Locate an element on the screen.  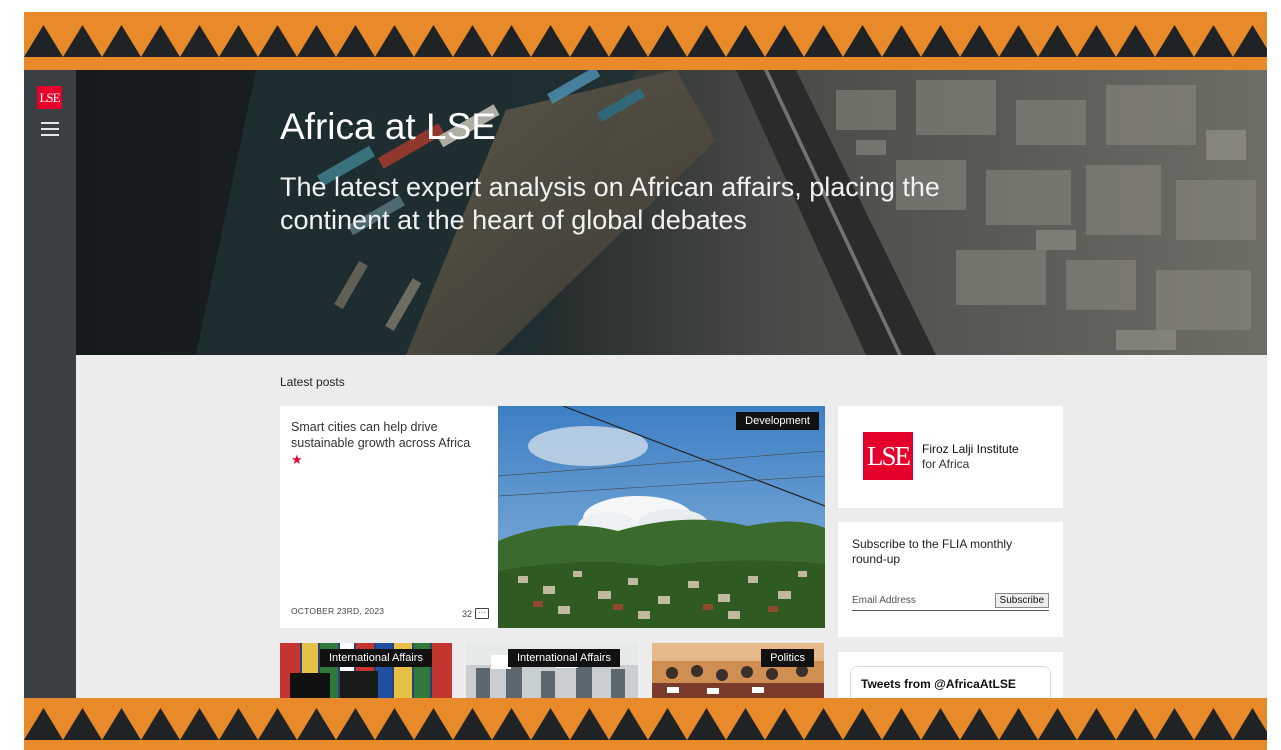
tweets-widget: Tweets from @AfricaAtLSE is located at coordinates (950, 682).